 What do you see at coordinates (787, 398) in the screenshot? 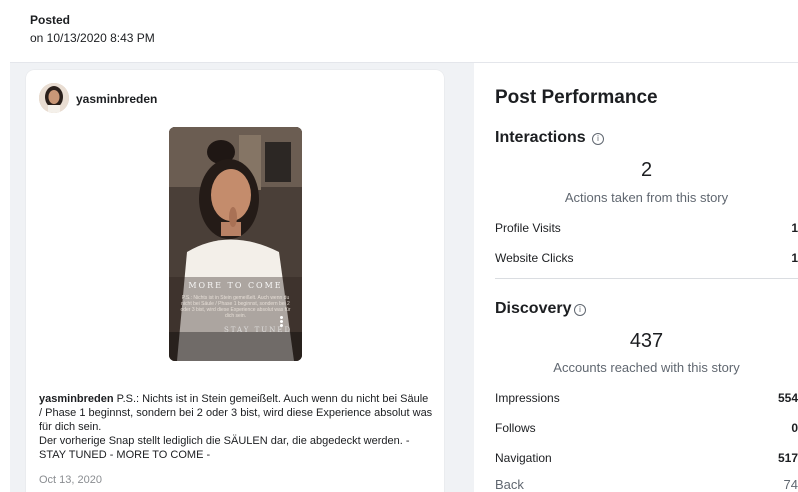
I see `metric-value-impressions: 554` at bounding box center [787, 398].